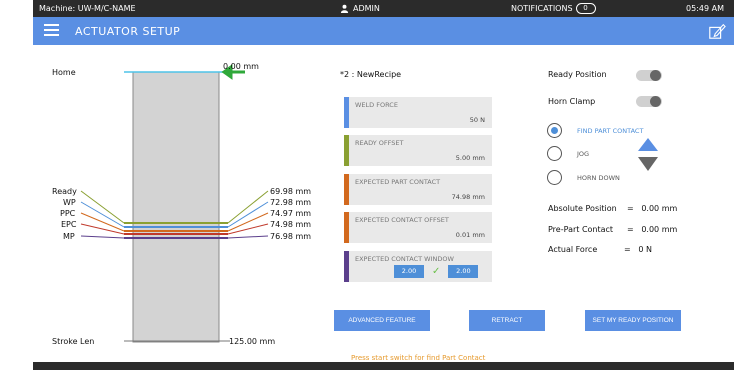  Describe the element at coordinates (648, 144) in the screenshot. I see `jog-up-icon` at that location.